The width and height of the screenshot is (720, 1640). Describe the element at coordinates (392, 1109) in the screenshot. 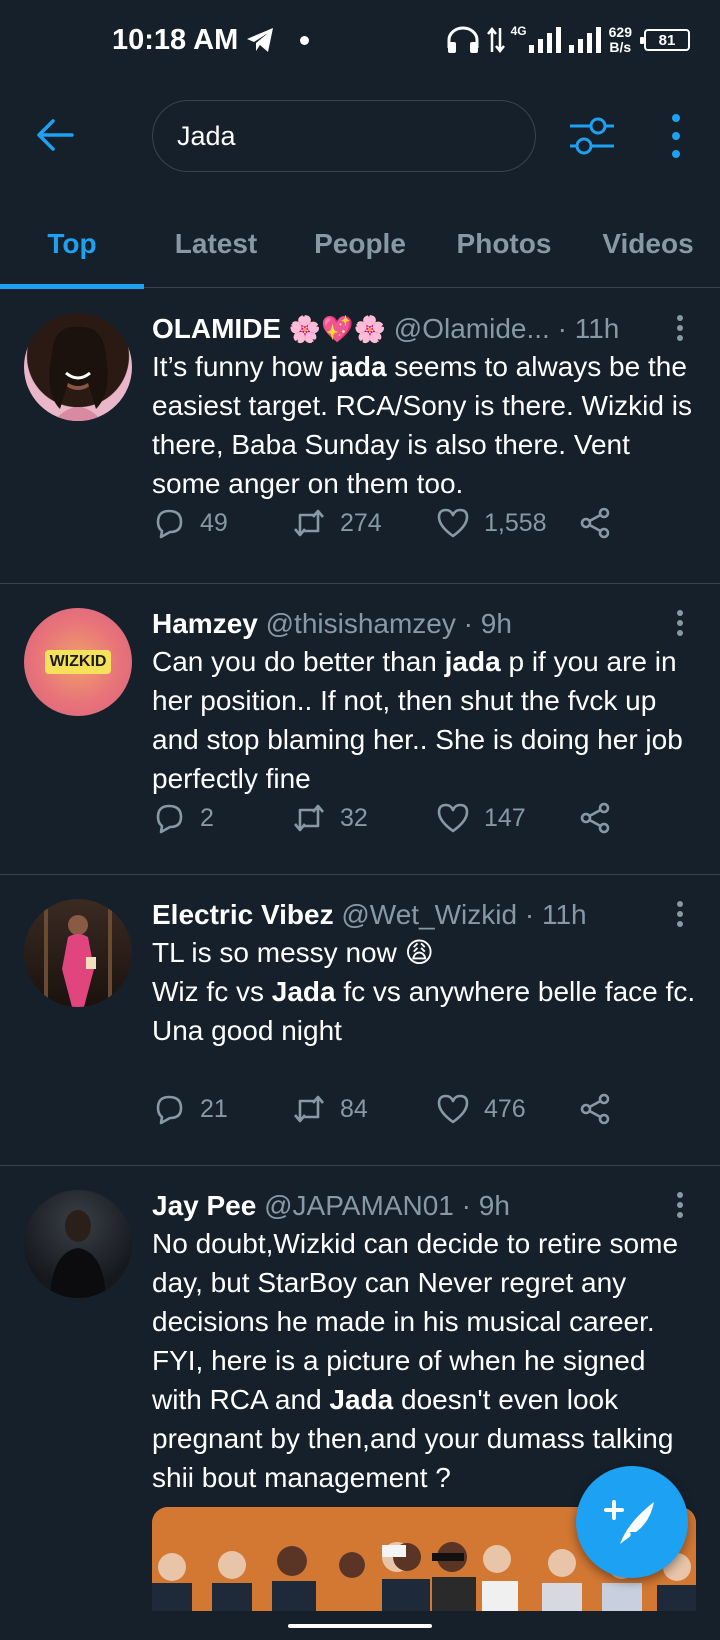

I see `tweet-actions: 21 84 476` at that location.